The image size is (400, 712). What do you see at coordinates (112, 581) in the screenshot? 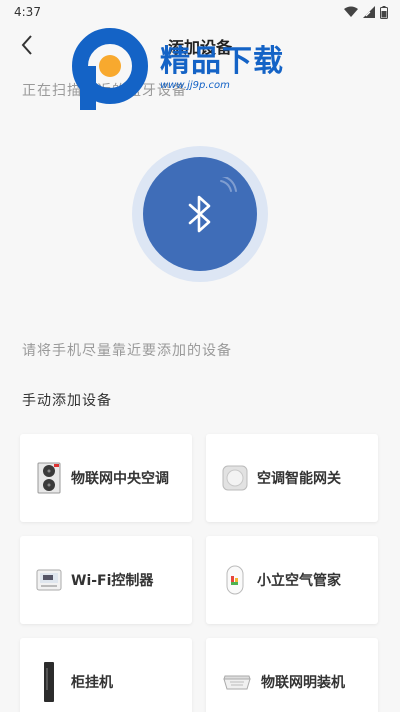
I see `device-label: Wi-Fi控制器` at bounding box center [112, 581].